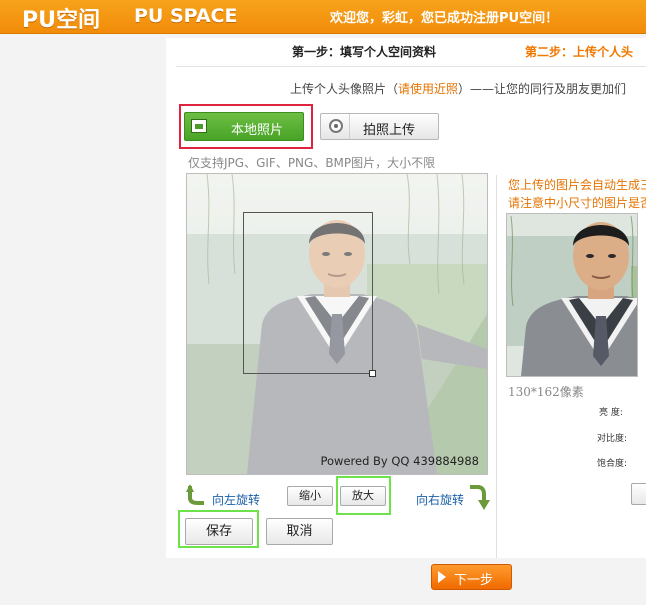 The width and height of the screenshot is (646, 605). Describe the element at coordinates (364, 52) in the screenshot. I see `step-1-label: 第一步：填写个人空间资料` at that location.